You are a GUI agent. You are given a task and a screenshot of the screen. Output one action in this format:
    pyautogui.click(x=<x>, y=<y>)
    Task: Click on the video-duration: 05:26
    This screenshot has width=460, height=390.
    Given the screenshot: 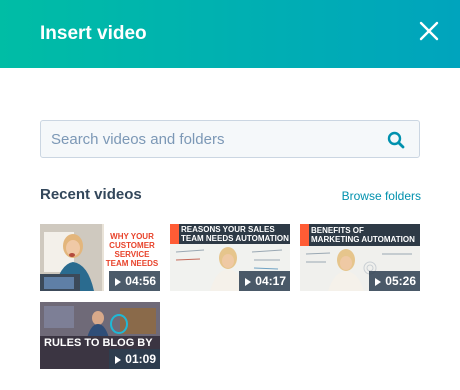 What is the action you would take?
    pyautogui.click(x=400, y=281)
    